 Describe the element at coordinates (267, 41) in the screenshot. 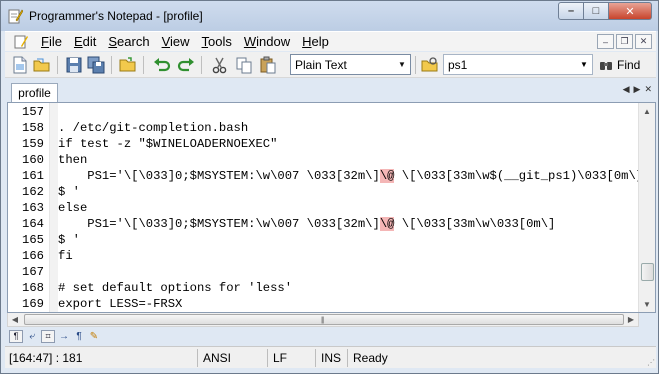

I see `menu-window: Window` at that location.